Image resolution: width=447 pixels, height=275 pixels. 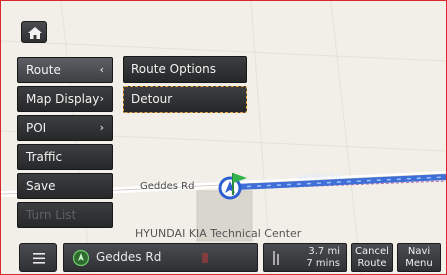 I want to click on cancel-route-button: Cancel Route, so click(x=372, y=257).